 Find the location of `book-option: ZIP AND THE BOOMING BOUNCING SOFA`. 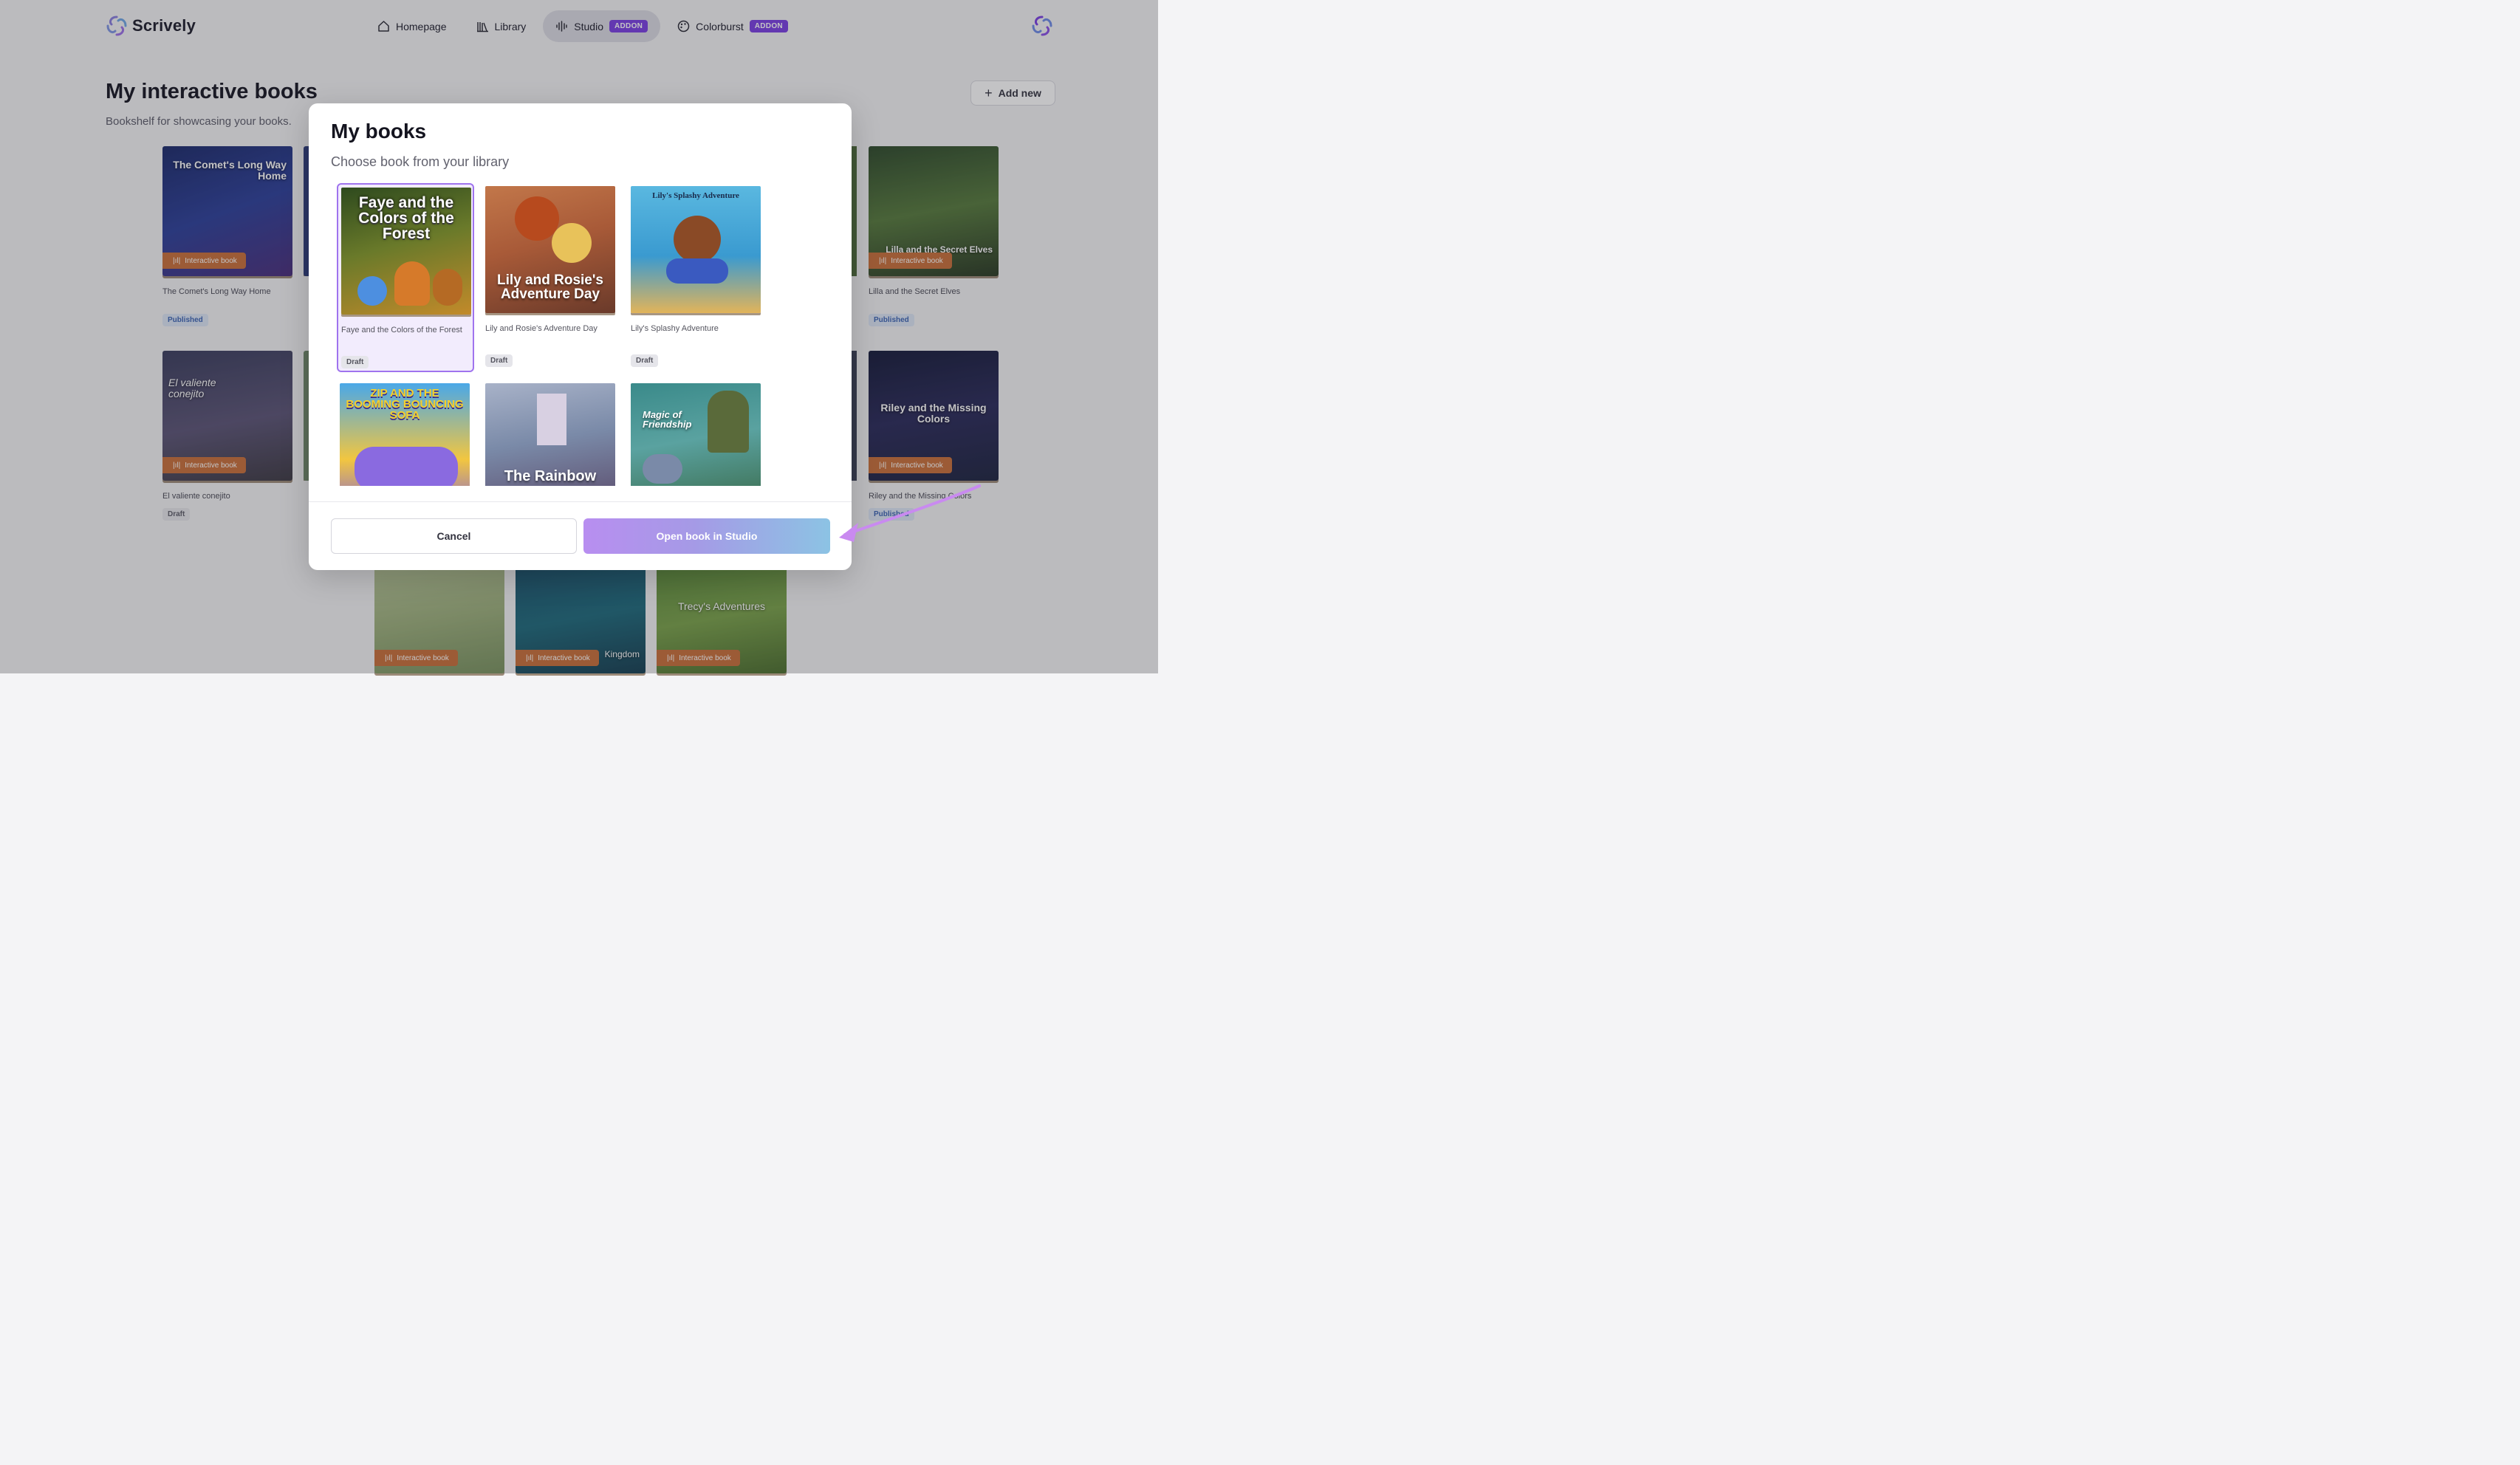

book-option: ZIP AND THE BOOMING BOUNCING SOFA is located at coordinates (406, 433).